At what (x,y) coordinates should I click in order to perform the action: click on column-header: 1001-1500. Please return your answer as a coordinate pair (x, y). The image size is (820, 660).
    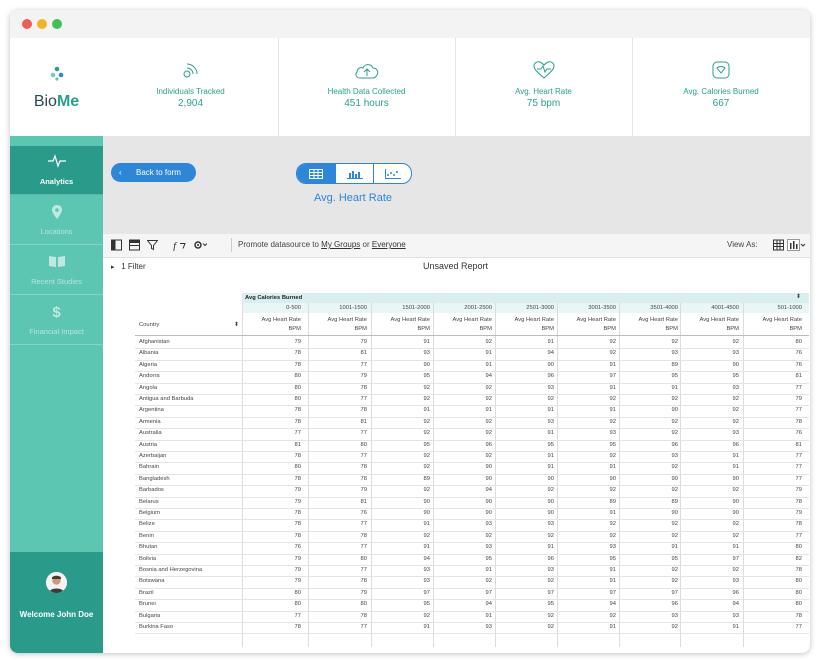
    Looking at the image, I should click on (338, 308).